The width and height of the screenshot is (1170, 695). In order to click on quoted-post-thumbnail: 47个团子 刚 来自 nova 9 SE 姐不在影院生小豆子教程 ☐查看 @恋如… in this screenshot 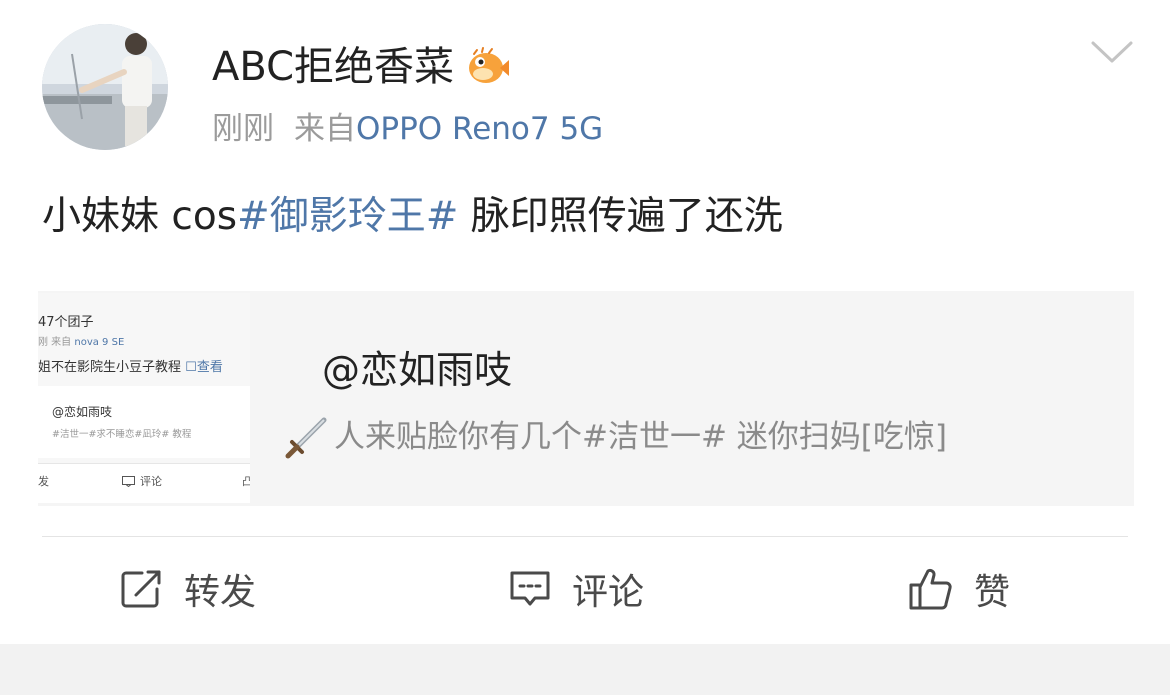, I will do `click(144, 398)`.